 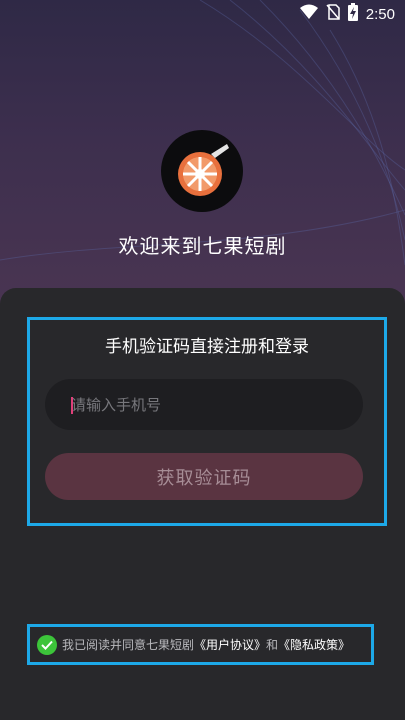 What do you see at coordinates (333, 14) in the screenshot?
I see `no-sim-icon` at bounding box center [333, 14].